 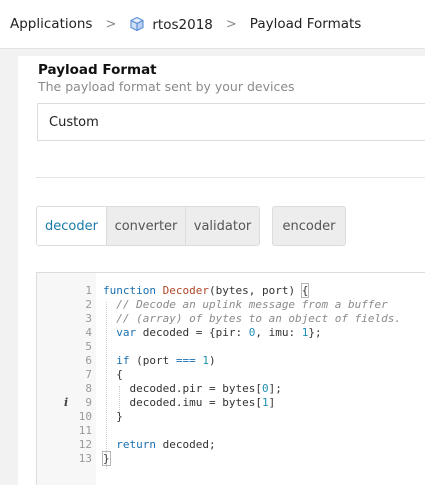 What do you see at coordinates (66, 403) in the screenshot?
I see `info-marker-icon: i` at bounding box center [66, 403].